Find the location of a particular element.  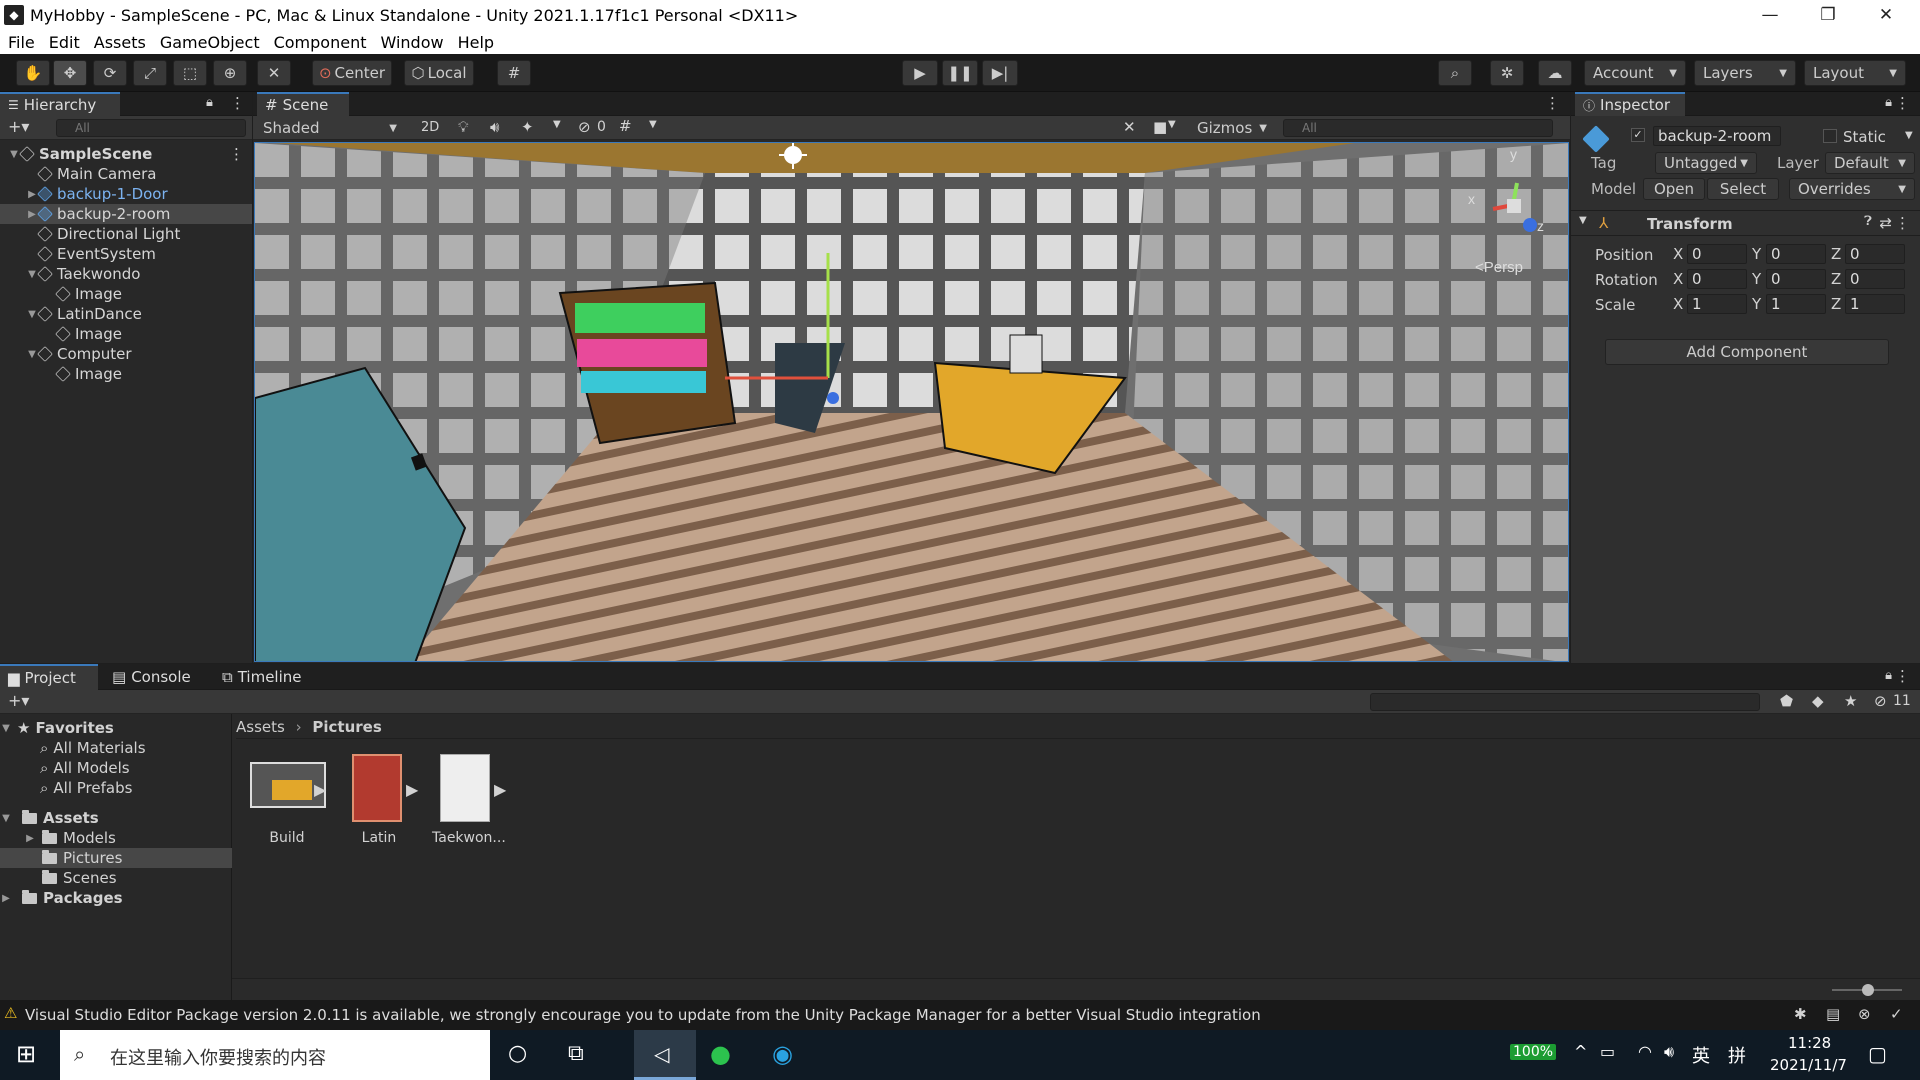

layout-dropdown: Layout ▼ is located at coordinates (1855, 73).